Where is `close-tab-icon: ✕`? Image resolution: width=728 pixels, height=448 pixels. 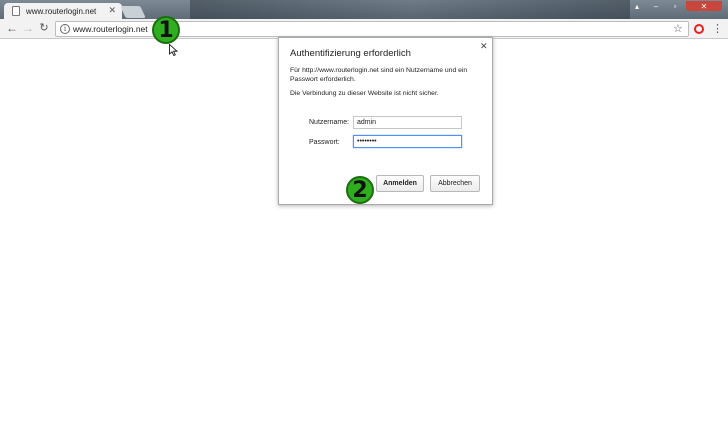
close-tab-icon: ✕ is located at coordinates (112, 10).